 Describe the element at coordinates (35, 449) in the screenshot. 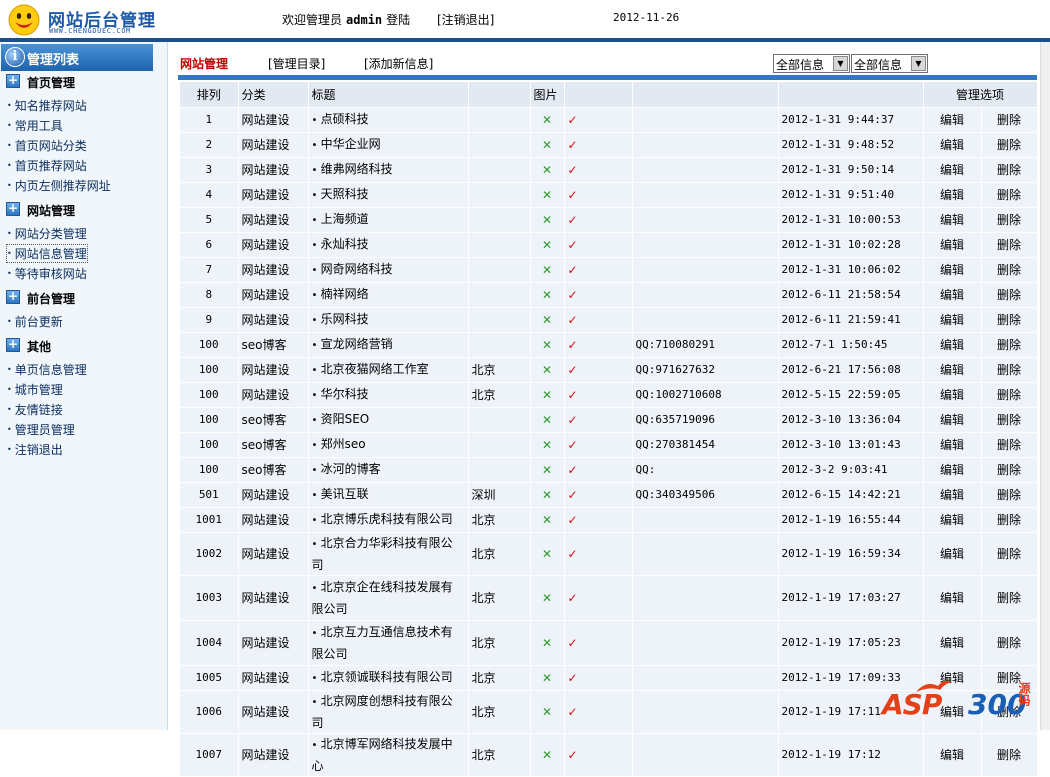

I see `sidebar-item-logout: 注销退出` at that location.